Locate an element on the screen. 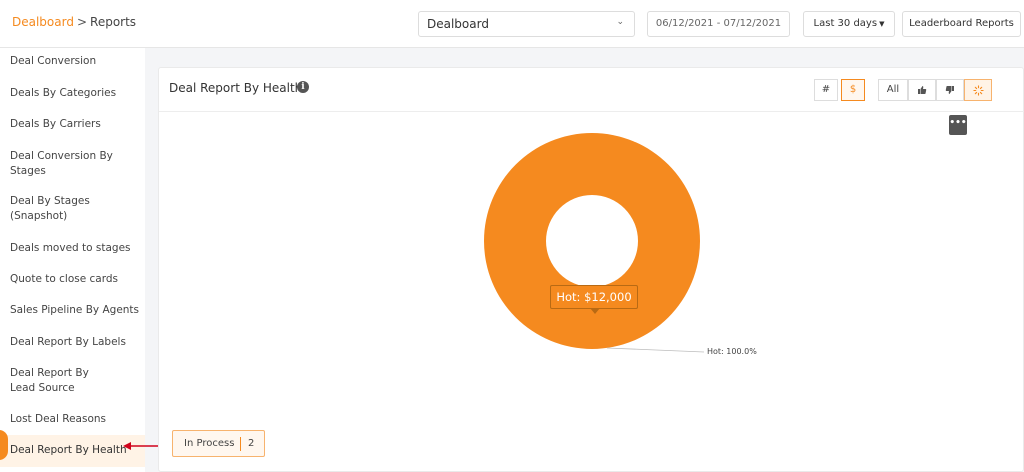 This screenshot has height=472, width=1024. sidebar-item-deal-by-stages-snapshot: Deal By Stages (Snapshot) is located at coordinates (55, 209).